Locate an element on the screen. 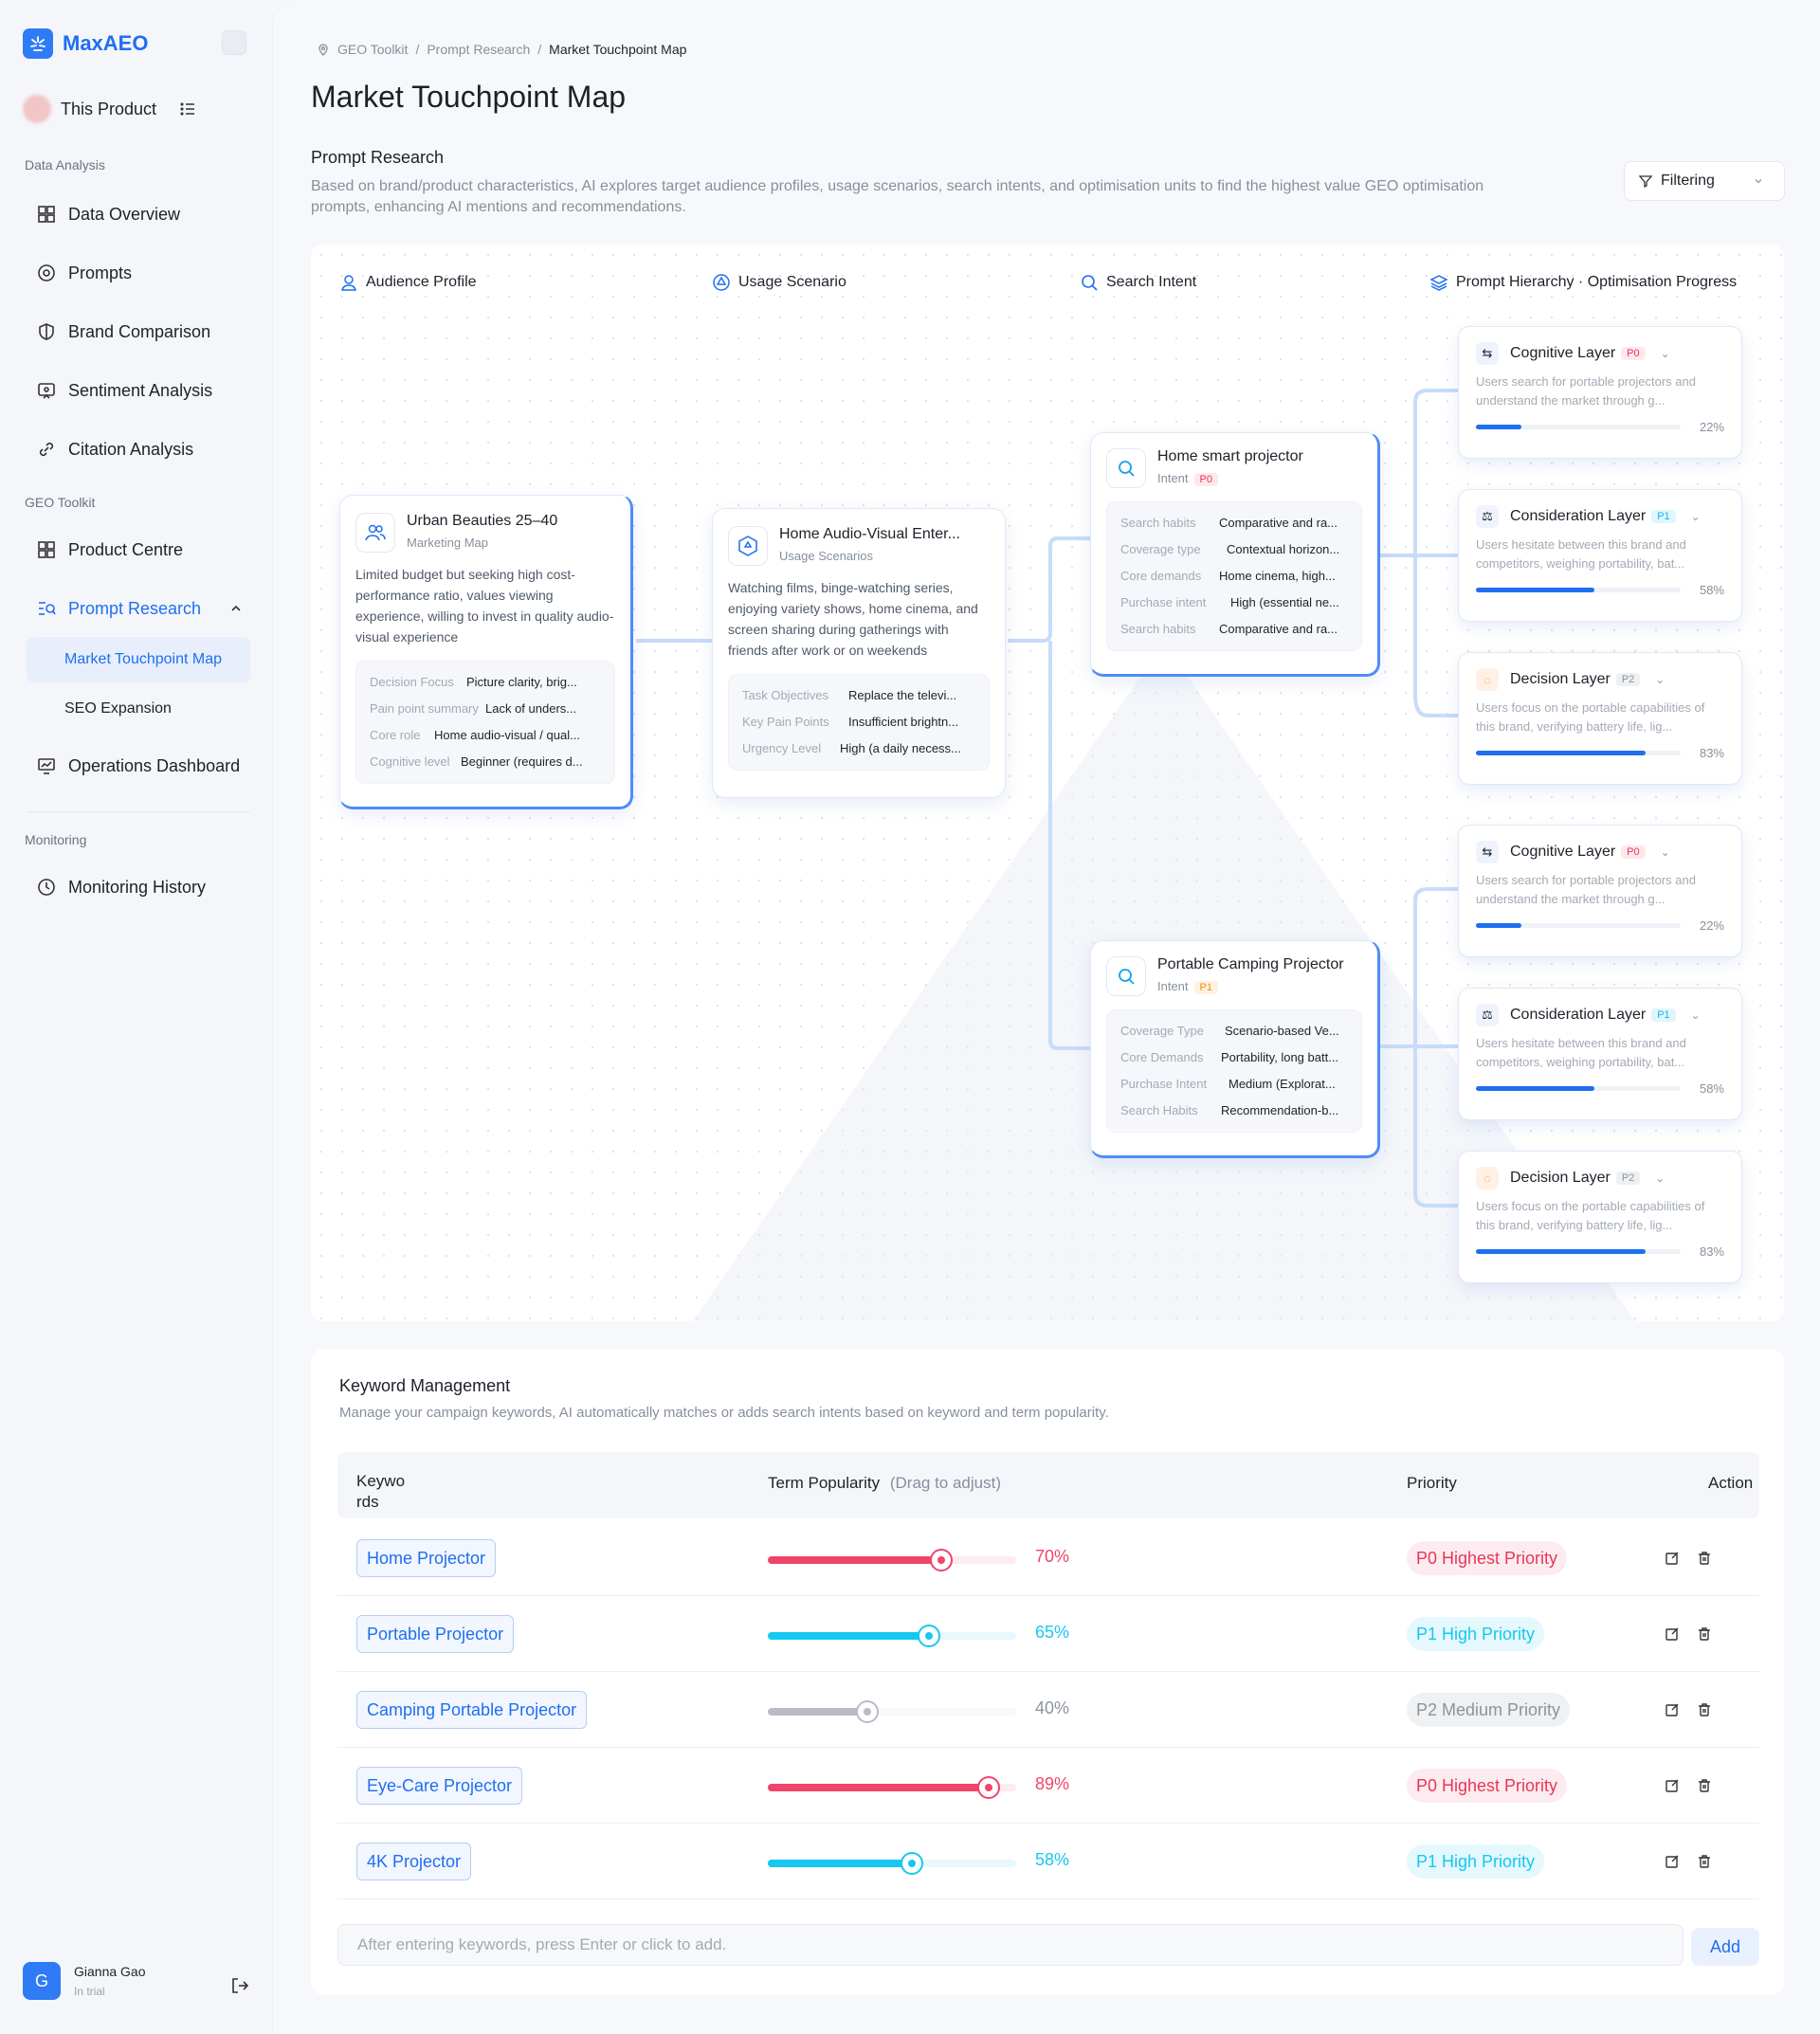 Image resolution: width=1820 pixels, height=2034 pixels. sidebar-item-operations-dashboard: Operations Dashboard is located at coordinates (138, 766).